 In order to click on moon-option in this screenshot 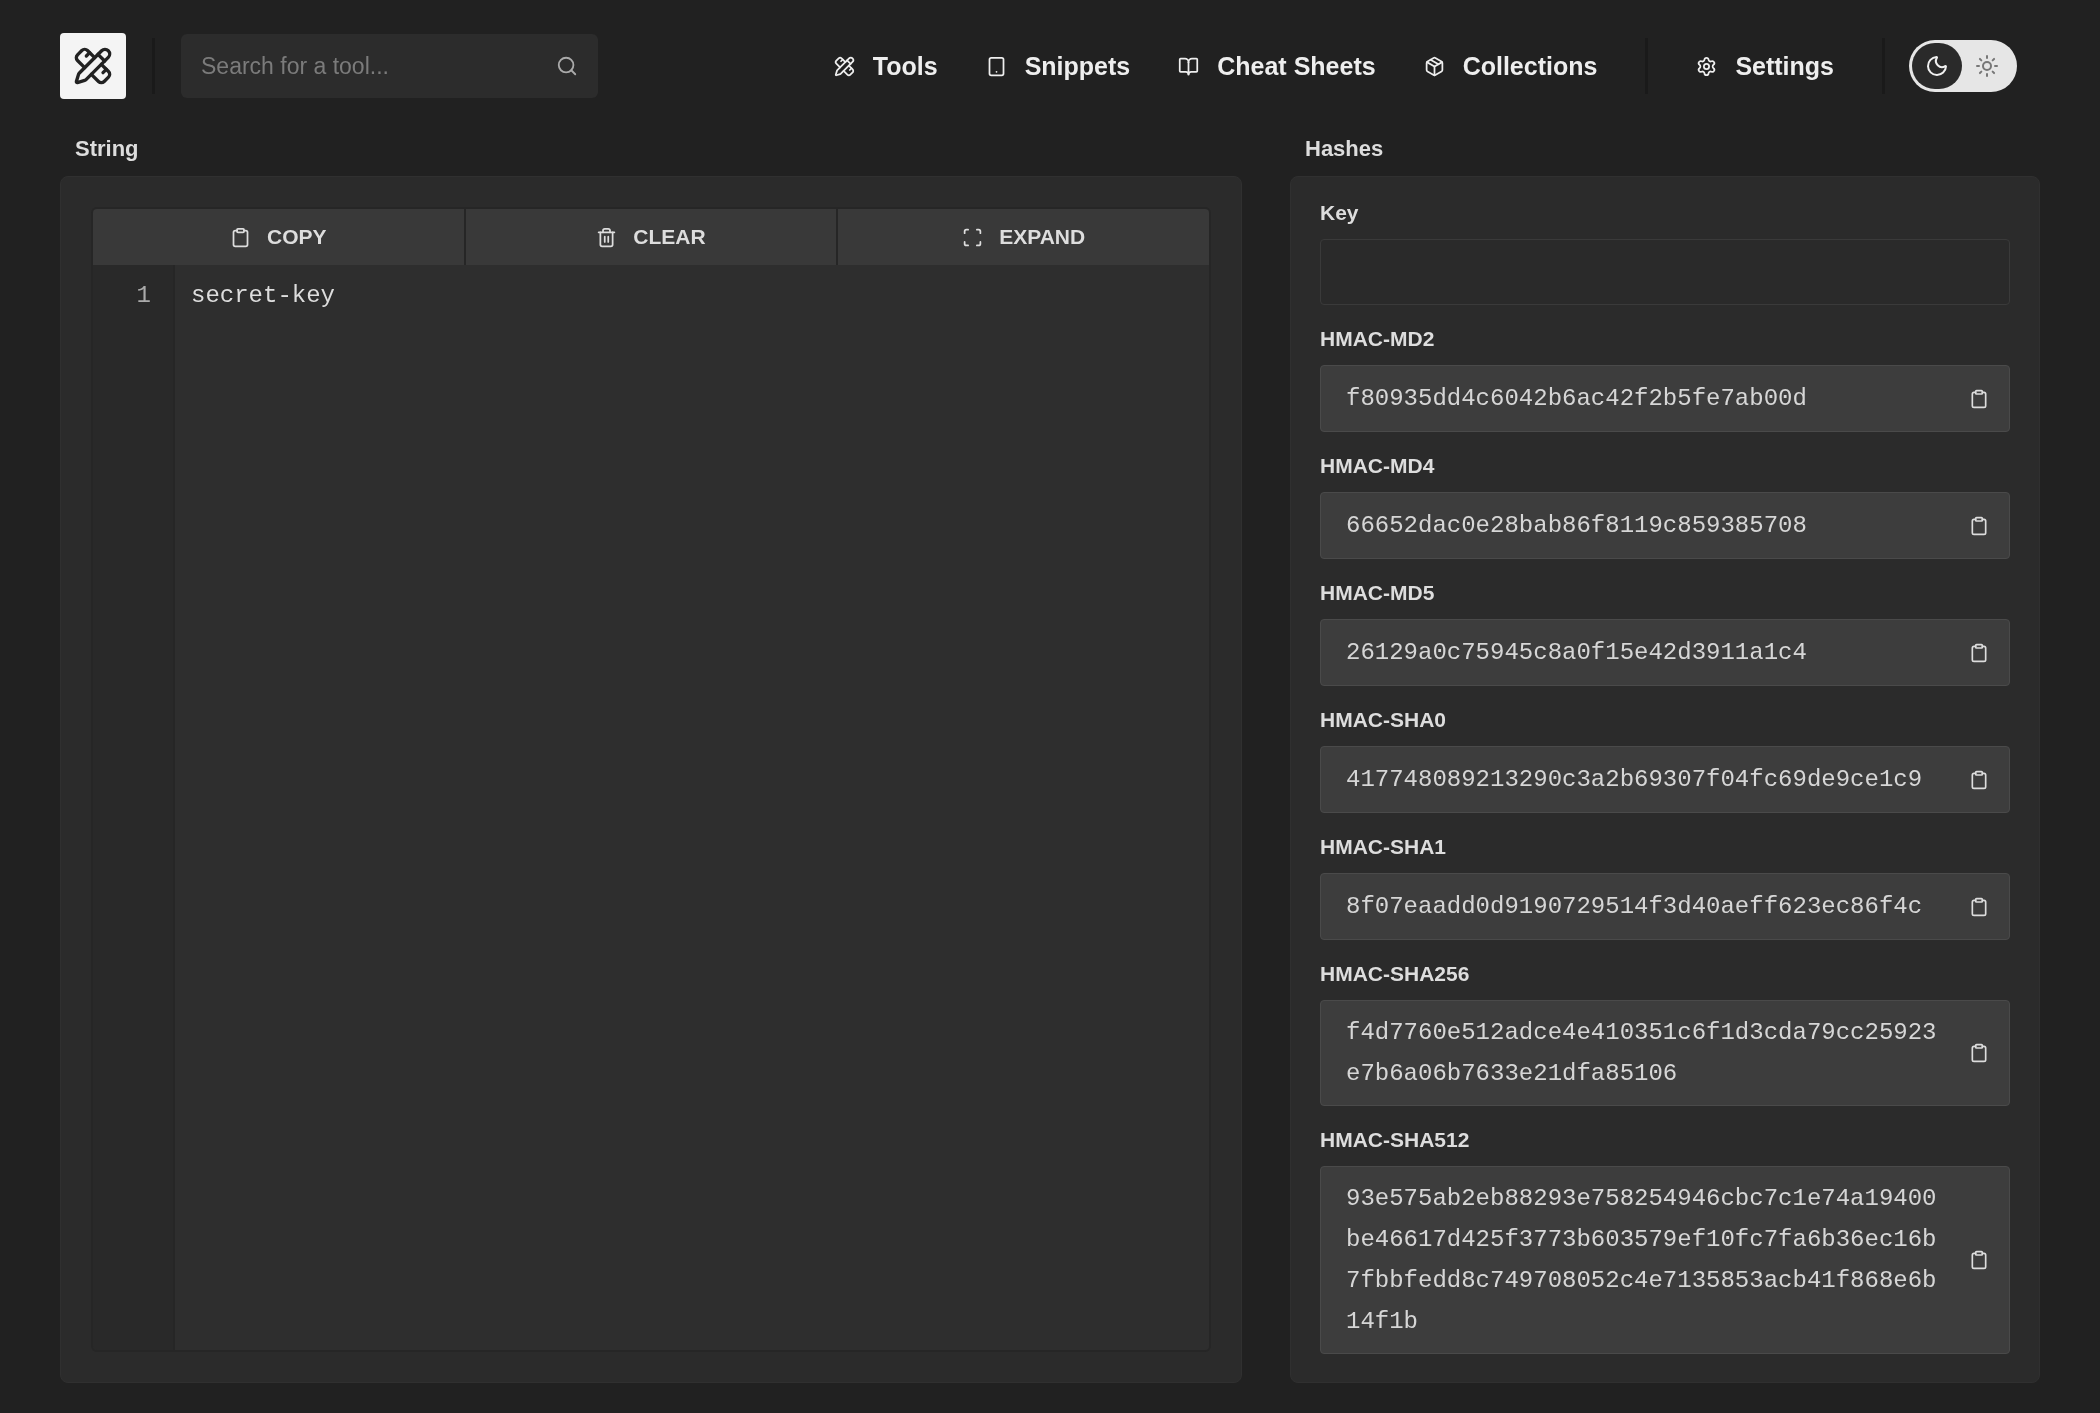, I will do `click(1937, 66)`.